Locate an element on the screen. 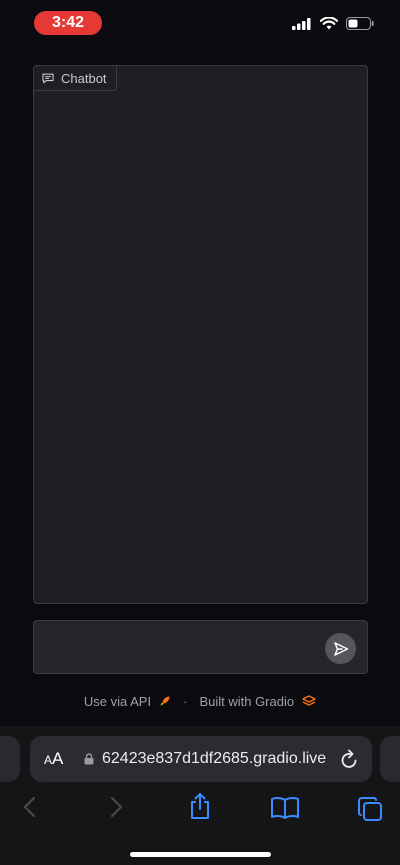  back-icon is located at coordinates (30, 807).